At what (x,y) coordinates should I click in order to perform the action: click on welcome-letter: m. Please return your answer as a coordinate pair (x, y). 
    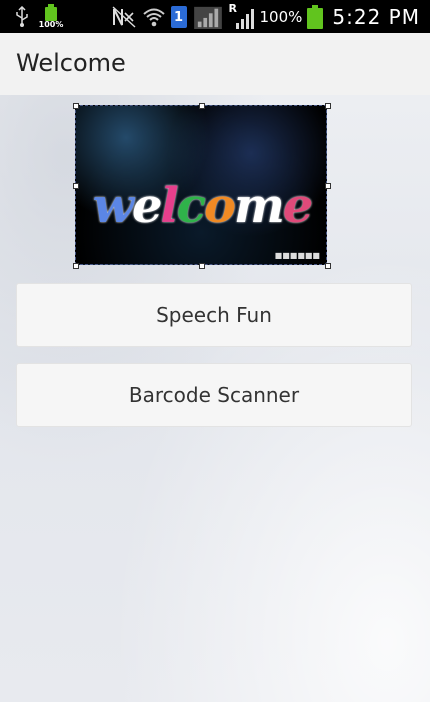
    Looking at the image, I should click on (259, 206).